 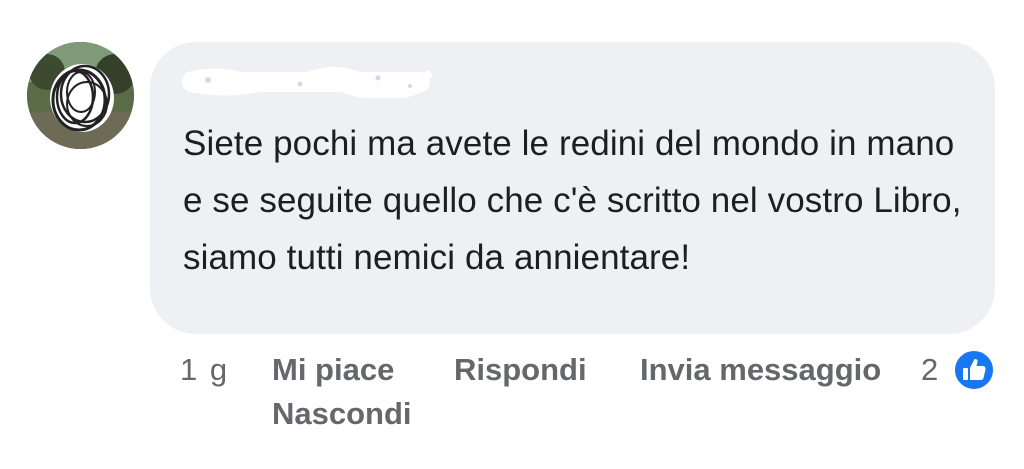 What do you see at coordinates (974, 370) in the screenshot?
I see `like-thumbs-up-icon` at bounding box center [974, 370].